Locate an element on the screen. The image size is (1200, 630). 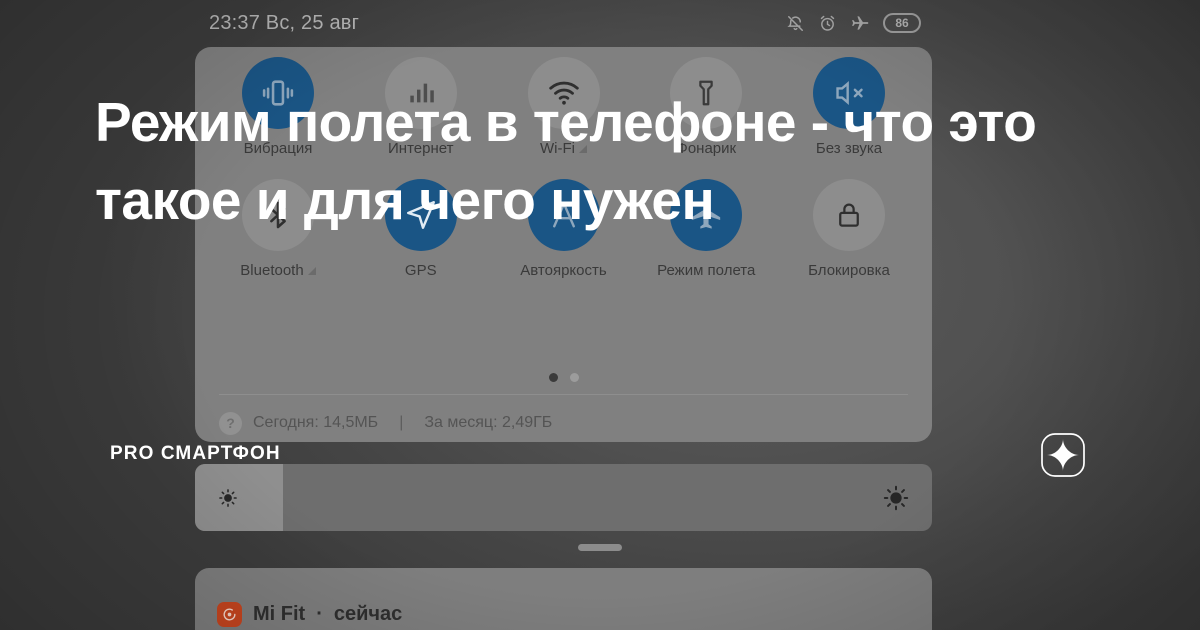
tile-label-text: GPS is located at coordinates (420, 270).